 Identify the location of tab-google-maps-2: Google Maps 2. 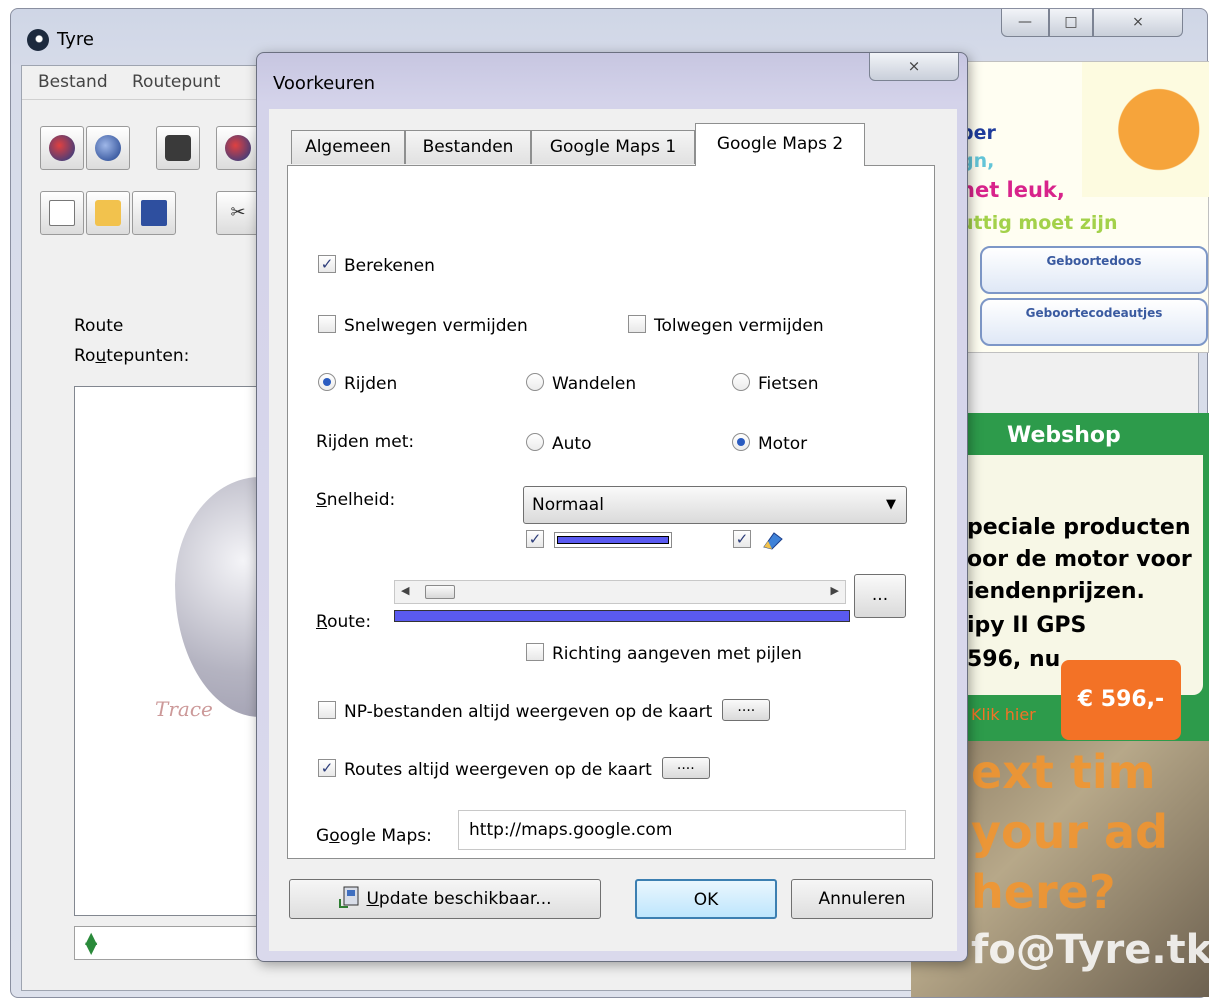
(780, 144).